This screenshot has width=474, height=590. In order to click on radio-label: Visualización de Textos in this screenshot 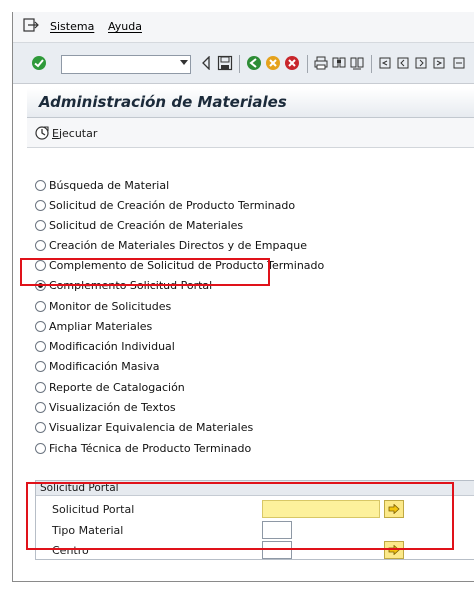, I will do `click(112, 407)`.